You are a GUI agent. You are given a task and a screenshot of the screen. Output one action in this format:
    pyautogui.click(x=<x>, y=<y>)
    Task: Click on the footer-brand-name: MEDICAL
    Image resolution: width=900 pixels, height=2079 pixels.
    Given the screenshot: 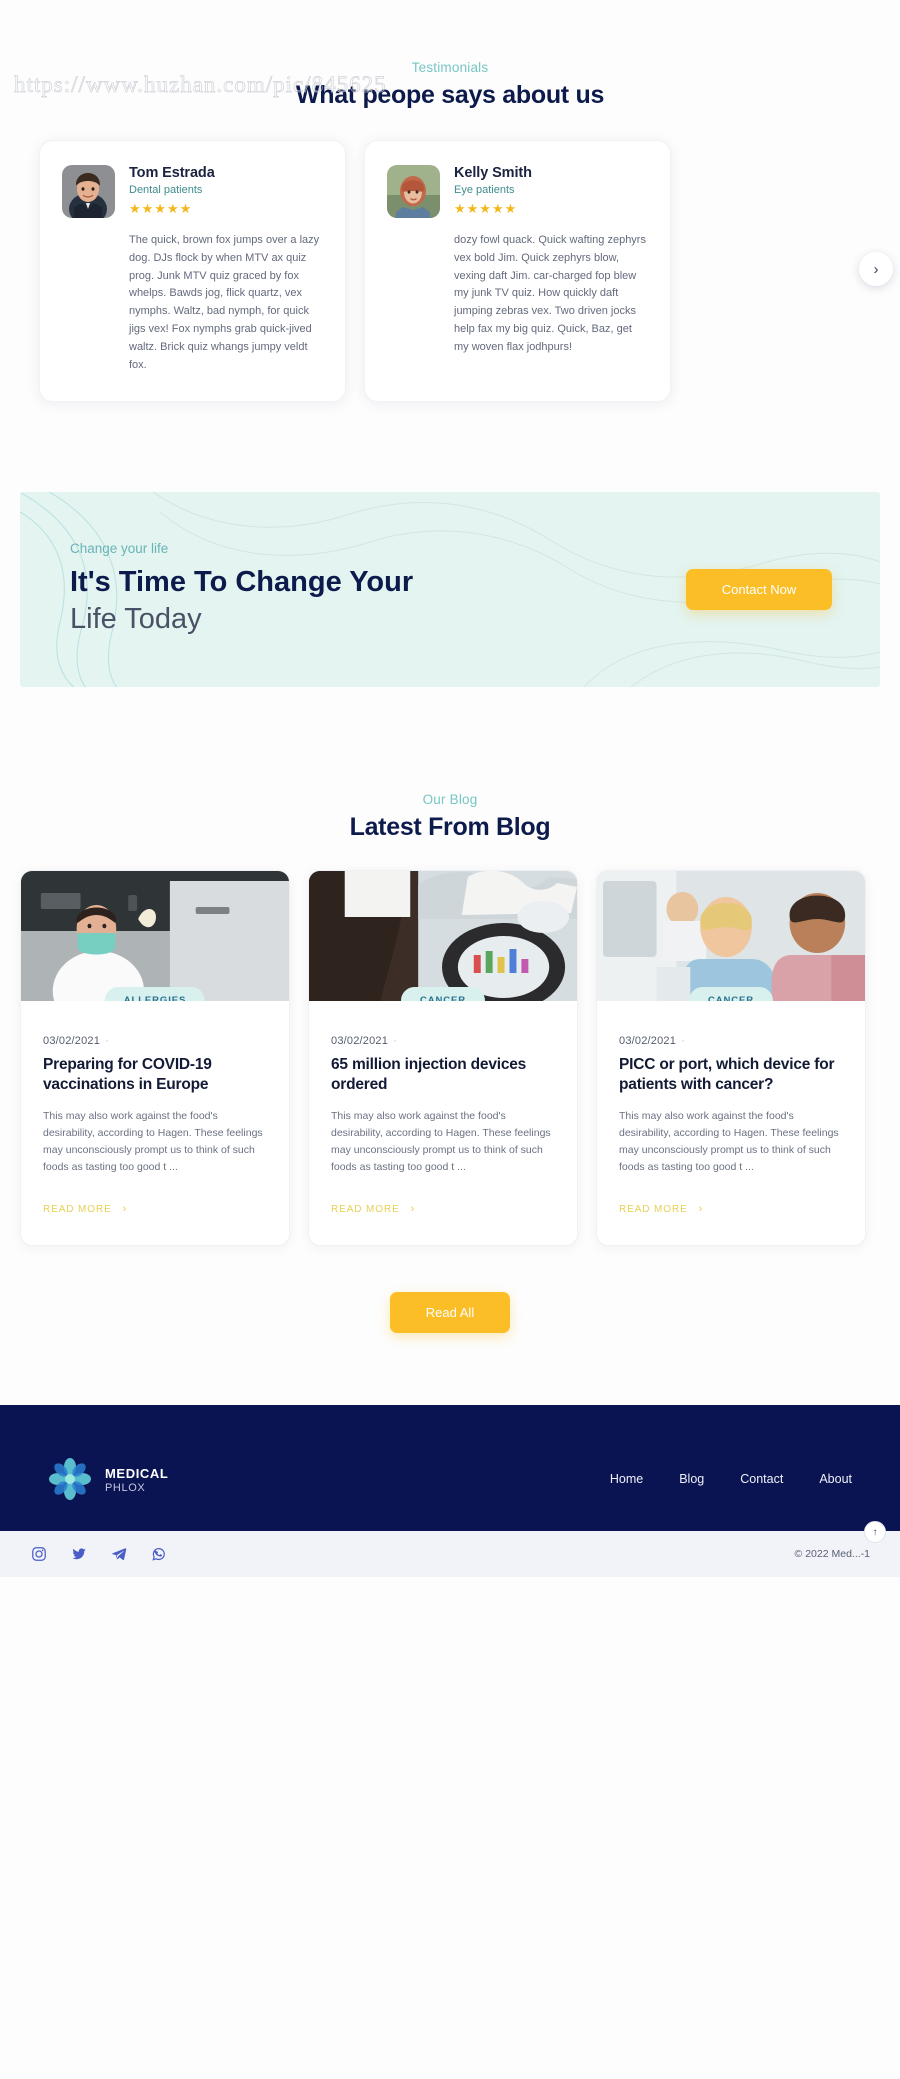 What is the action you would take?
    pyautogui.click(x=137, y=1473)
    